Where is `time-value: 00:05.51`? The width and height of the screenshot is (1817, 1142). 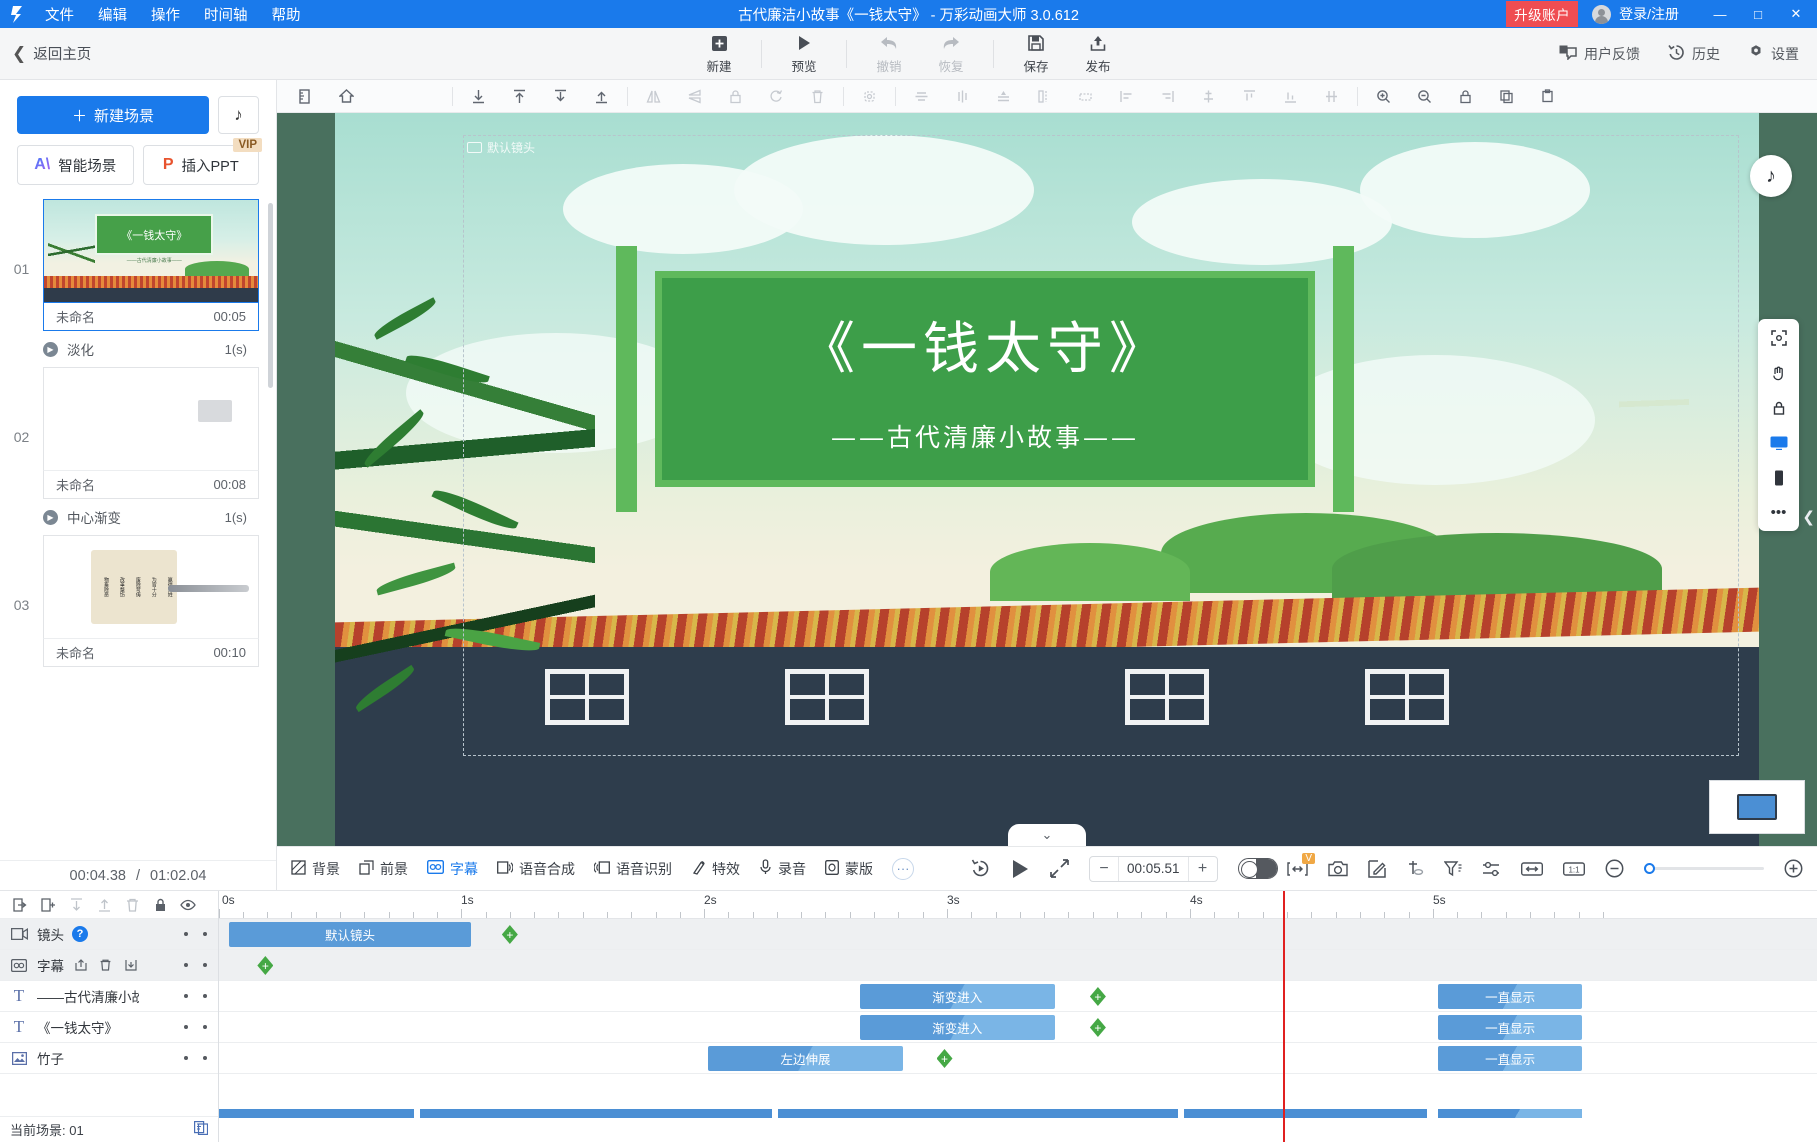 time-value: 00:05.51 is located at coordinates (1153, 868).